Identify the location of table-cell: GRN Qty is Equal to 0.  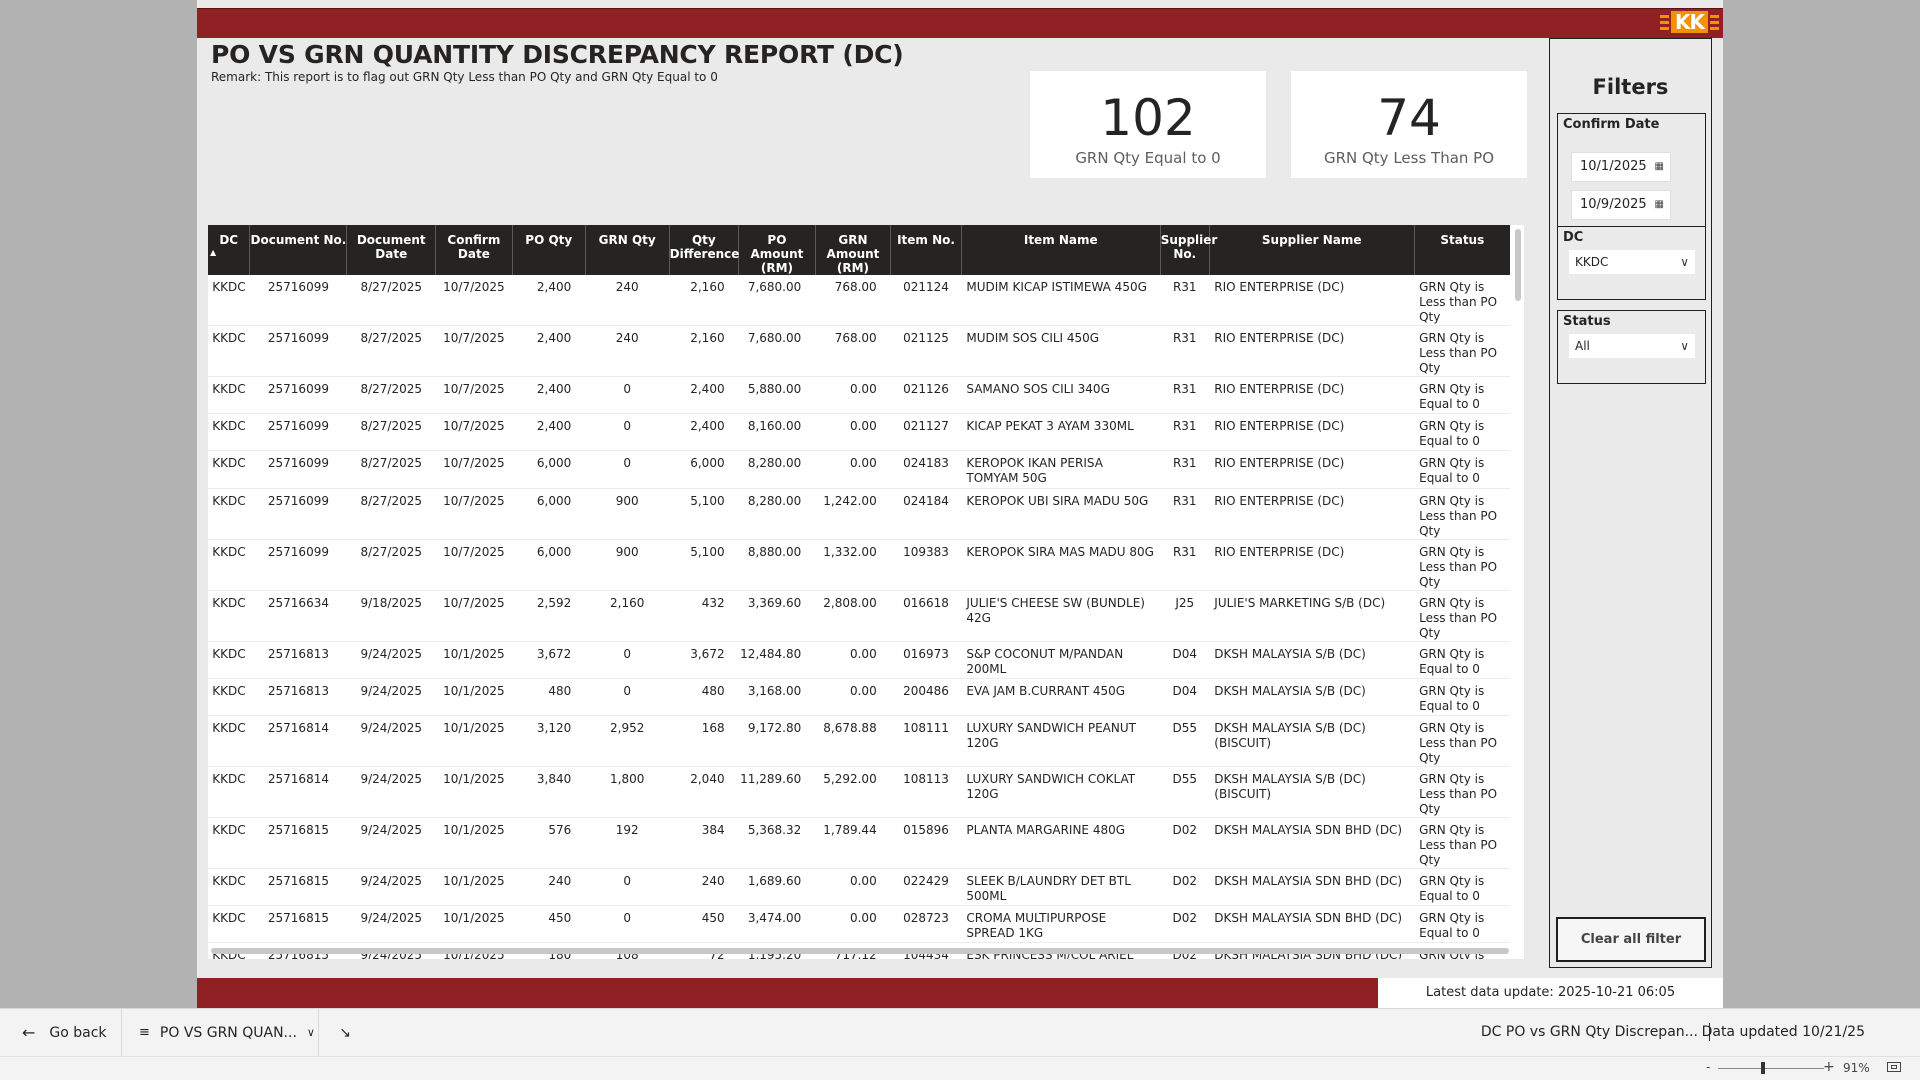
(1462, 924).